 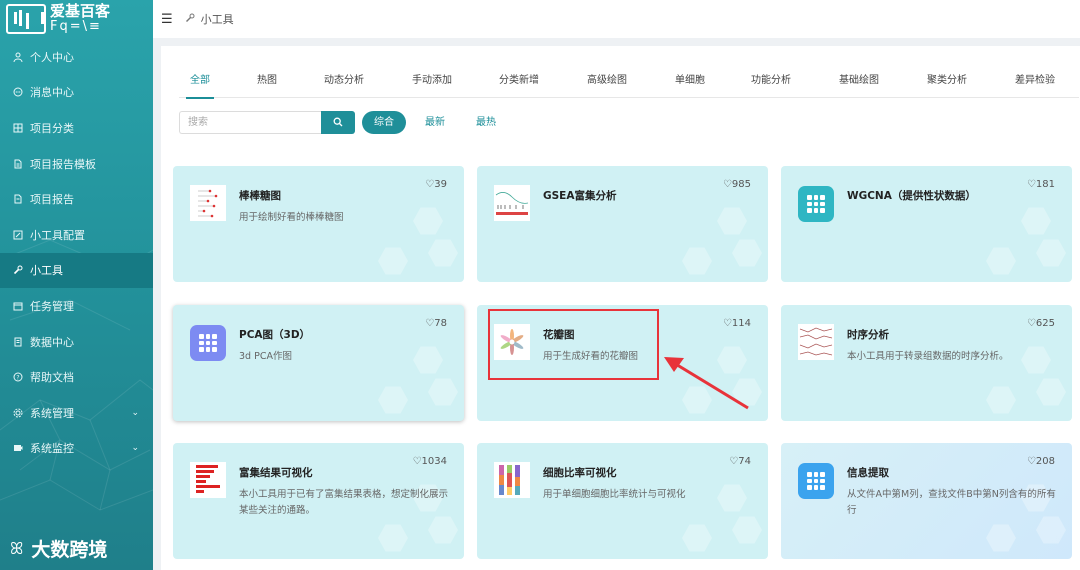 What do you see at coordinates (486, 122) in the screenshot?
I see `sort-hottest: 最热` at bounding box center [486, 122].